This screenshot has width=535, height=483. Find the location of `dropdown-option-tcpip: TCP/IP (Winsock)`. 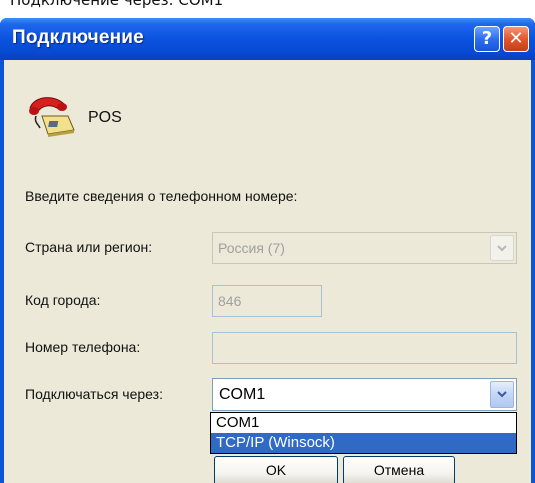

dropdown-option-tcpip: TCP/IP (Winsock) is located at coordinates (363, 443).